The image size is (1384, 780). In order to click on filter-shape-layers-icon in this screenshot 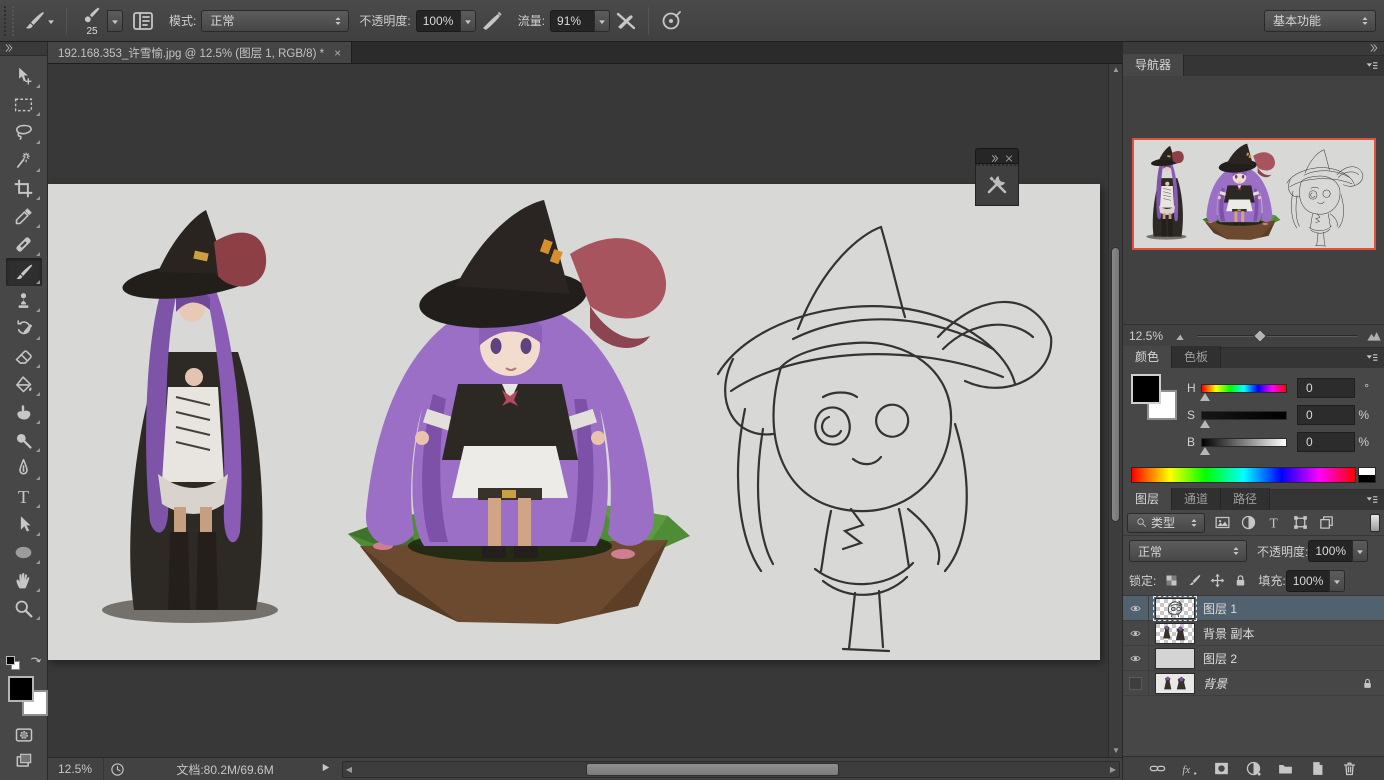, I will do `click(1300, 522)`.